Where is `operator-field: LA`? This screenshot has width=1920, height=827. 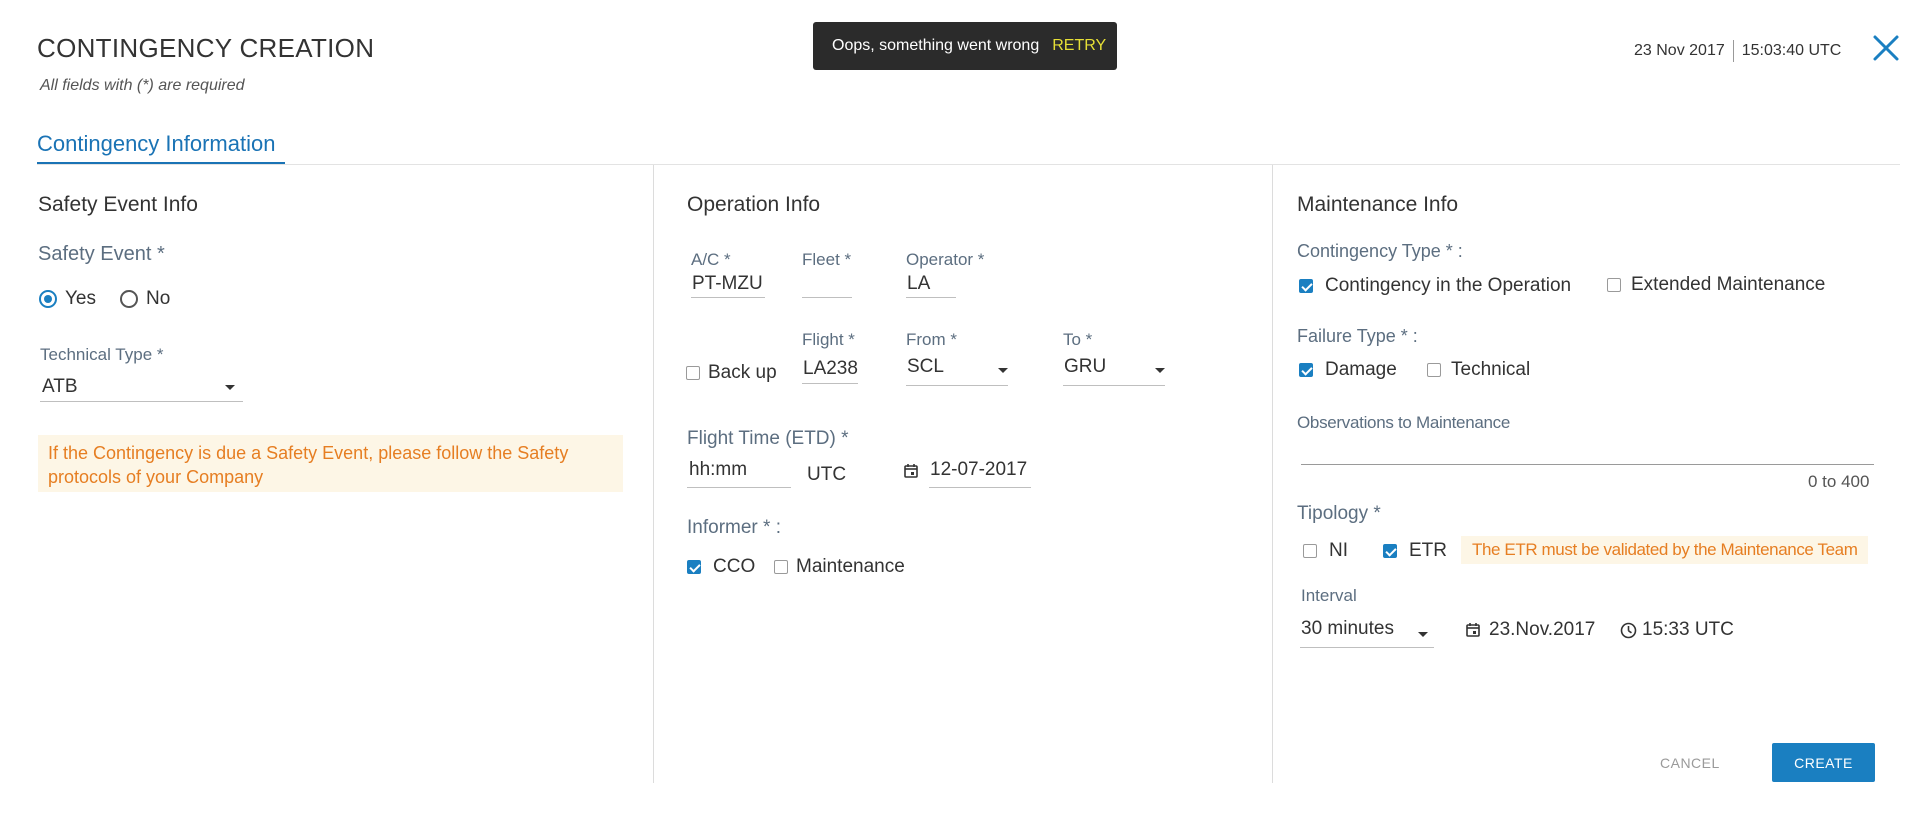
operator-field: LA is located at coordinates (931, 285).